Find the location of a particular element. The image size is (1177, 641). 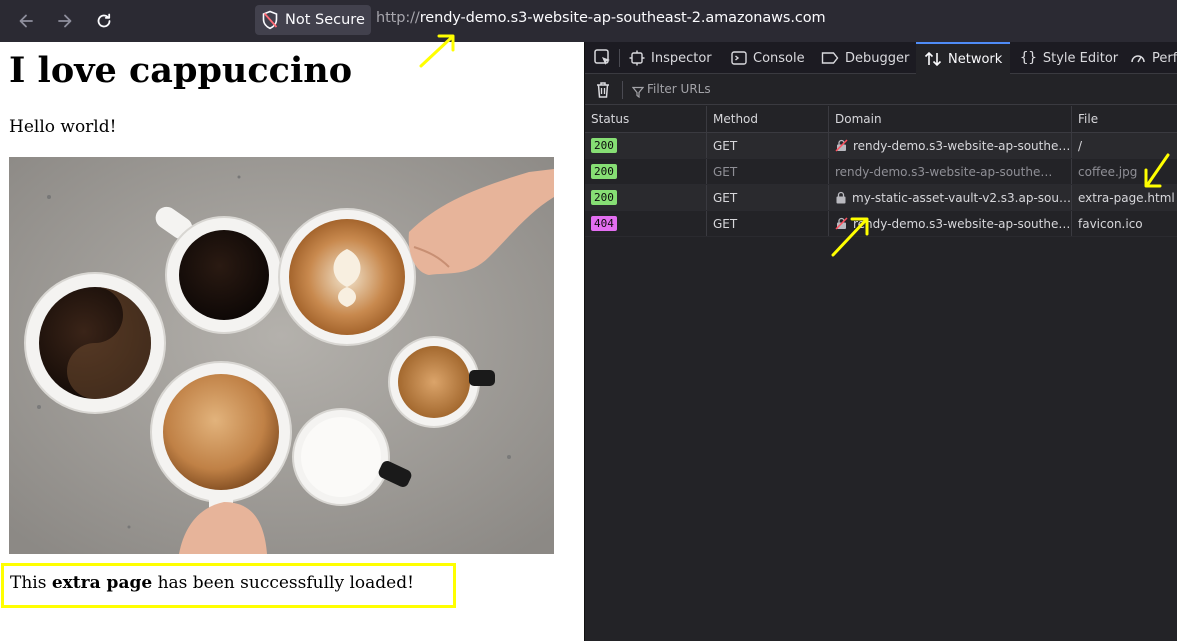

forward-button is located at coordinates (65, 21).